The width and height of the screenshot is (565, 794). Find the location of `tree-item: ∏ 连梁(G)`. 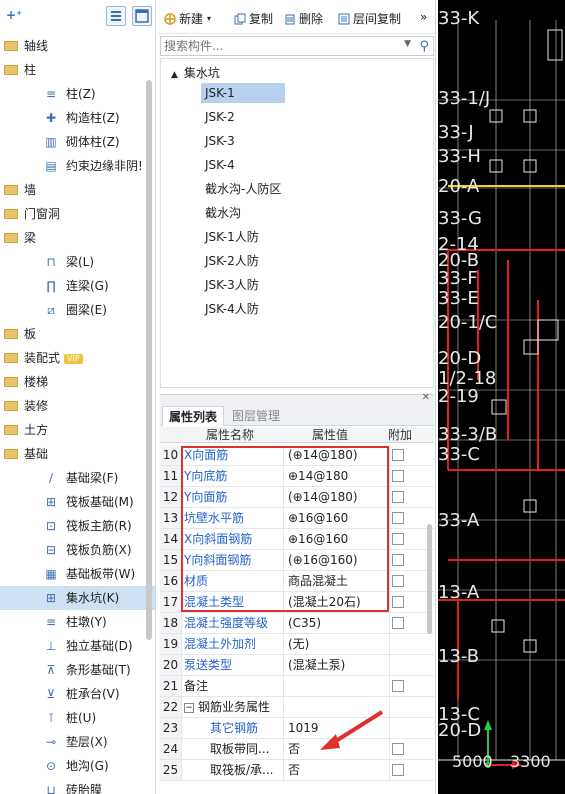

tree-item: ∏ 连梁(G) is located at coordinates (77, 286).